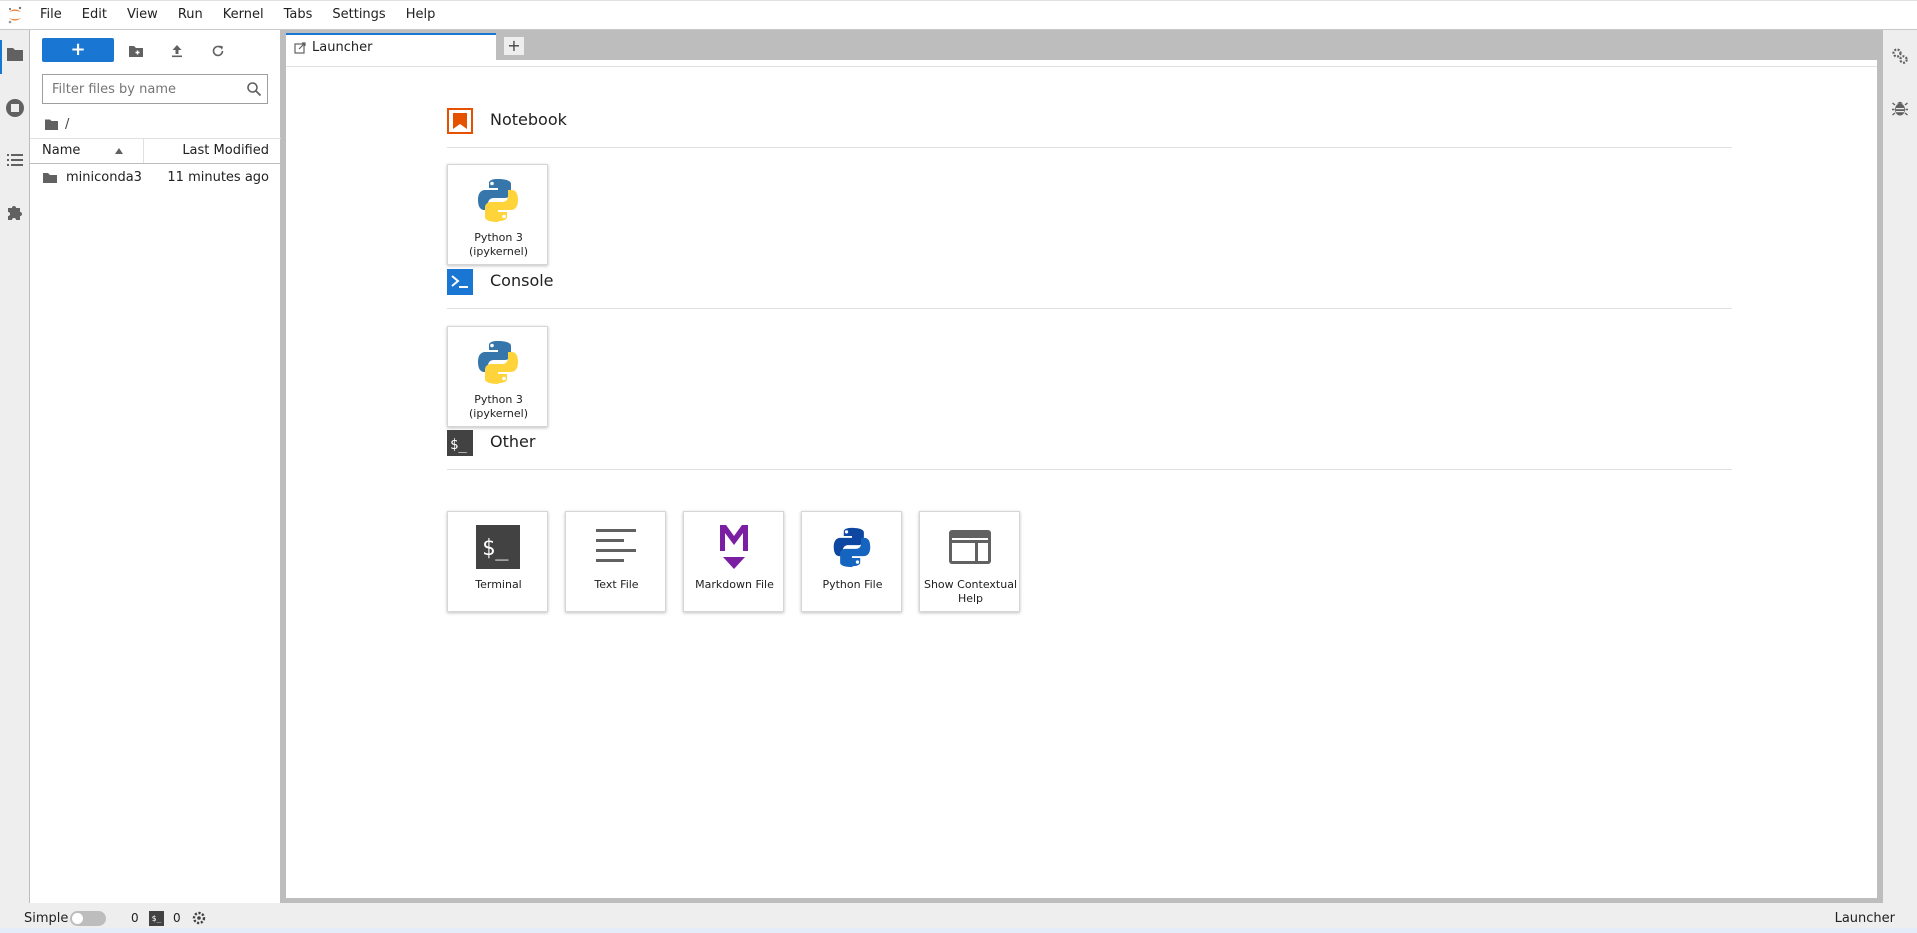  I want to click on new-folder-button, so click(136, 51).